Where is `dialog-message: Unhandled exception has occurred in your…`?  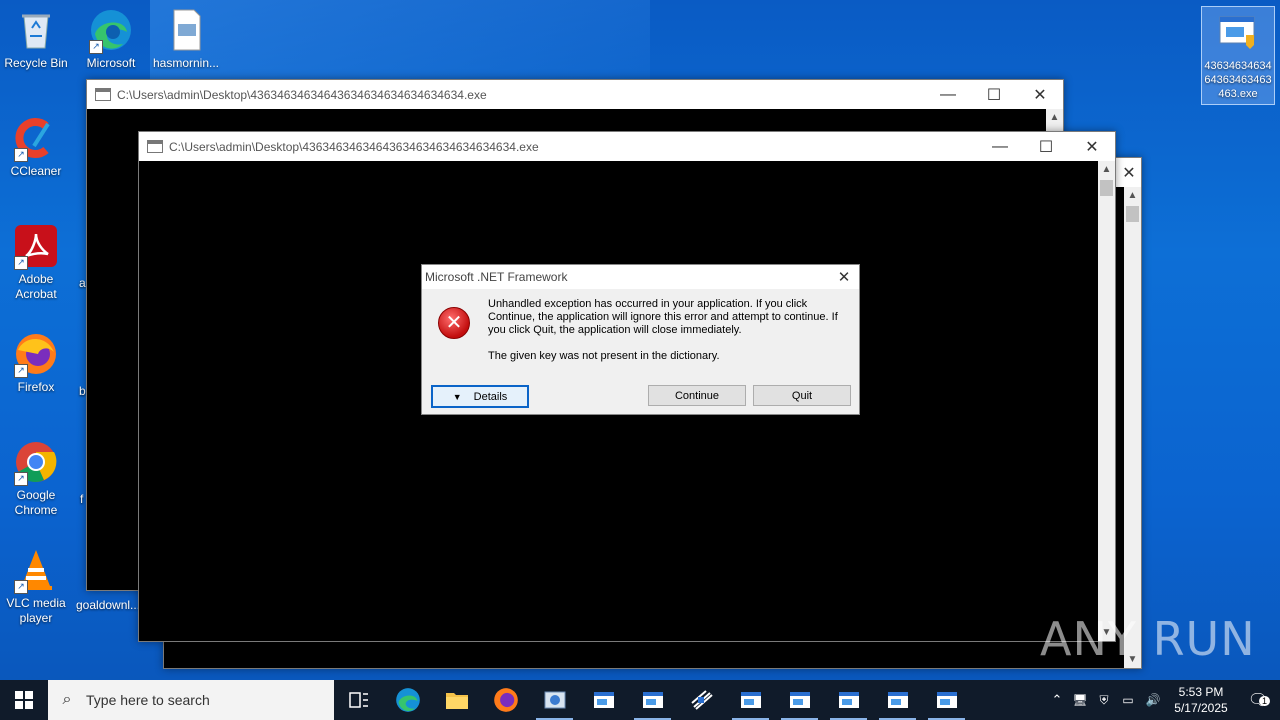 dialog-message: Unhandled exception has occurred in your… is located at coordinates (663, 337).